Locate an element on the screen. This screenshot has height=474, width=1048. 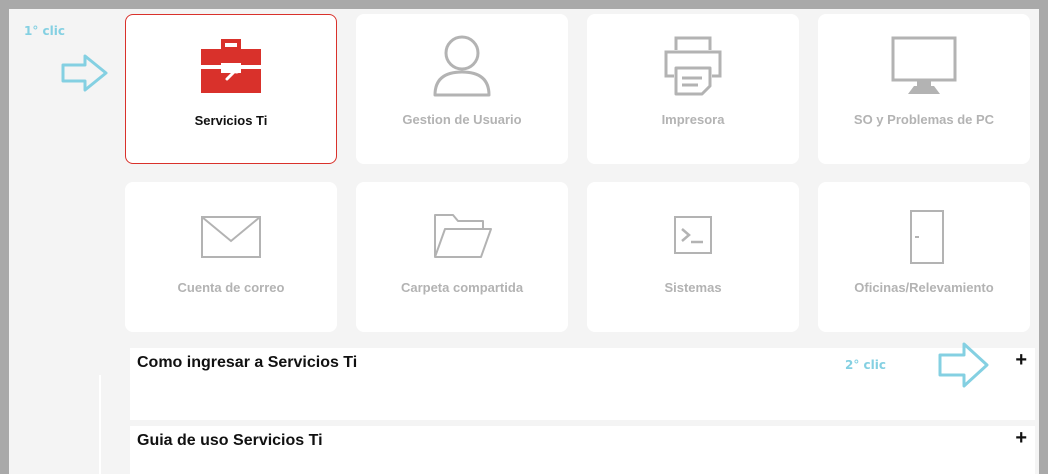
toolbox-icon is located at coordinates (231, 66).